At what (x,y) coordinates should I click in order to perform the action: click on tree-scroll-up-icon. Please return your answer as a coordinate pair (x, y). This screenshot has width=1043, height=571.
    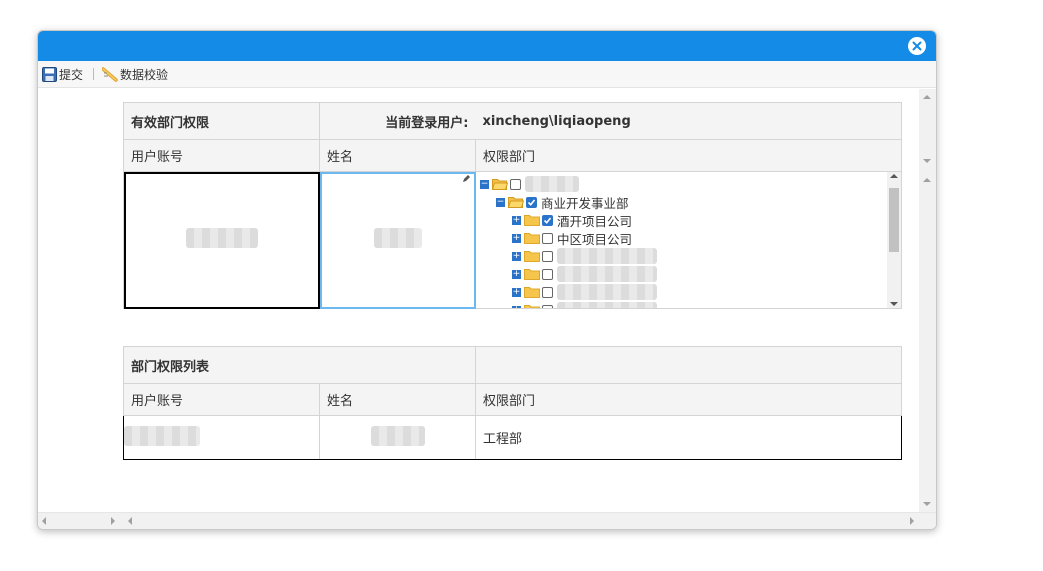
    Looking at the image, I should click on (894, 176).